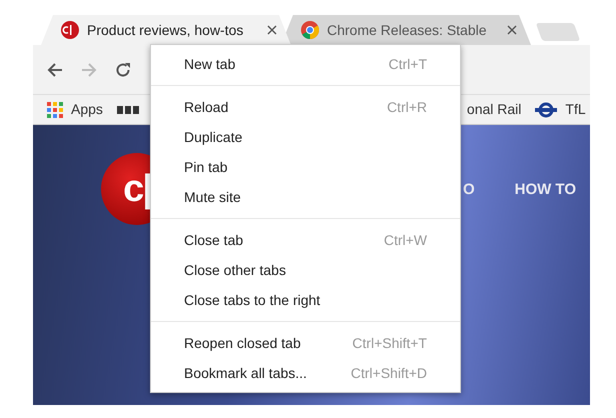 This screenshot has width=616, height=418. What do you see at coordinates (494, 109) in the screenshot?
I see `bookmark-link: onal Rail` at bounding box center [494, 109].